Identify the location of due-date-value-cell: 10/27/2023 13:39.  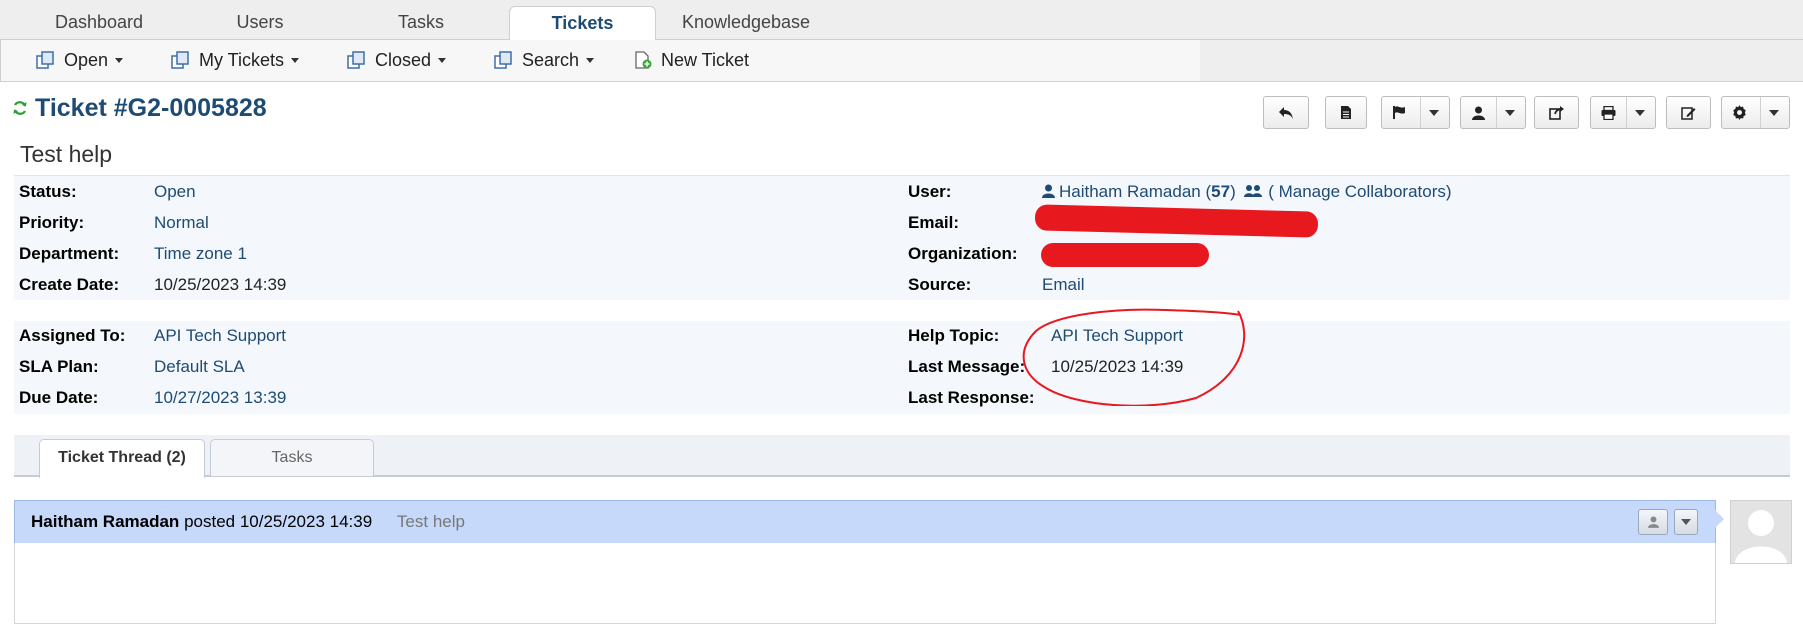
(220, 398).